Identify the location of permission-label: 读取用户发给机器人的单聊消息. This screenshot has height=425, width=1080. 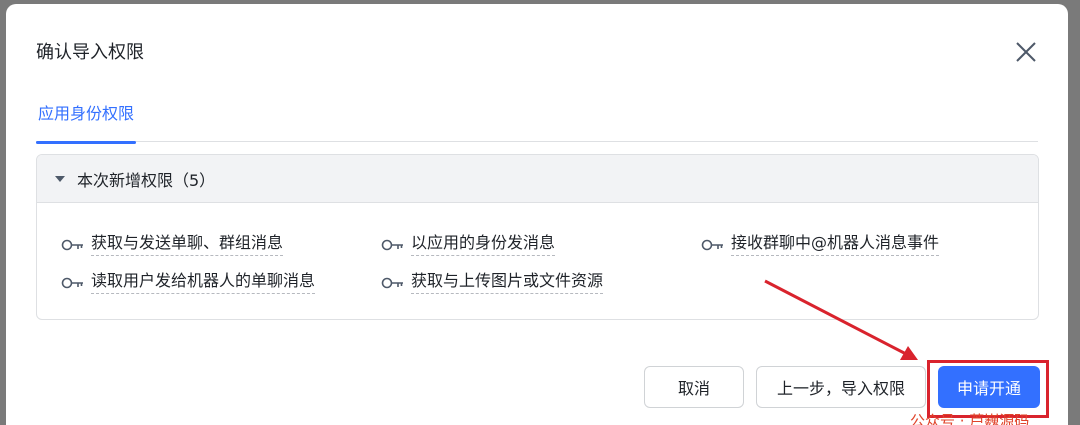
(203, 282).